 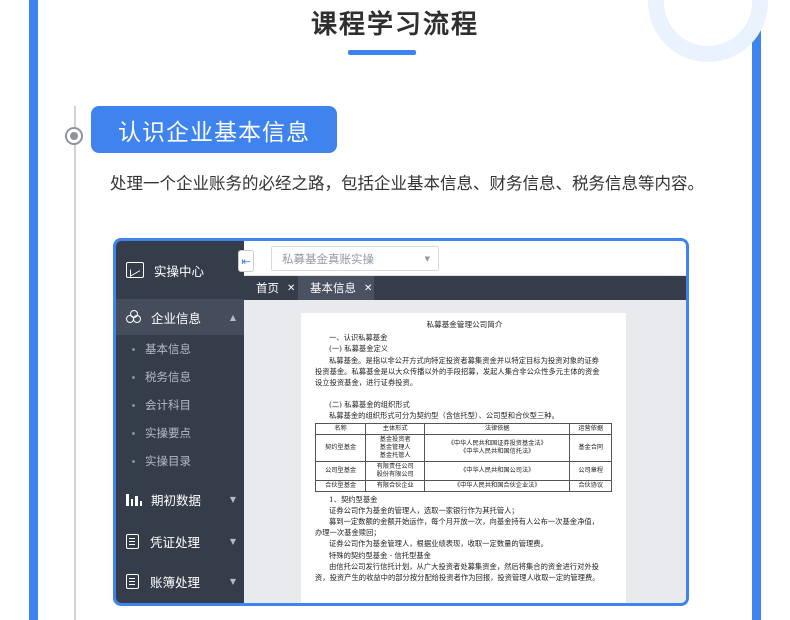 What do you see at coordinates (464, 360) in the screenshot?
I see `doc-line: 私募基金。是指以非公开方式向特定投资者募集资金并以特定目标为投资对象的证券` at bounding box center [464, 360].